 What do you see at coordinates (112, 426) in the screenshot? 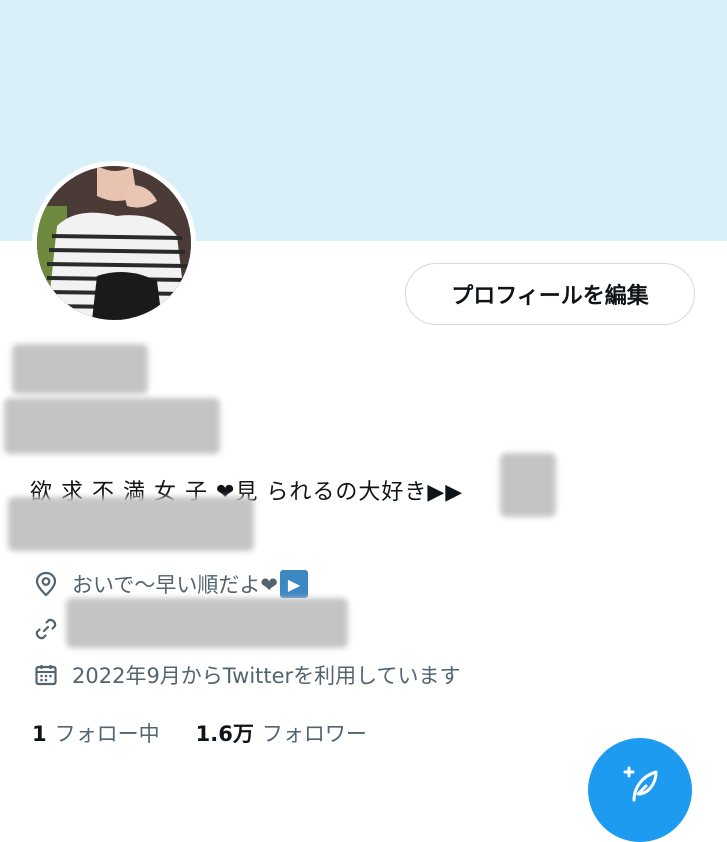
I see `redacted-handle` at bounding box center [112, 426].